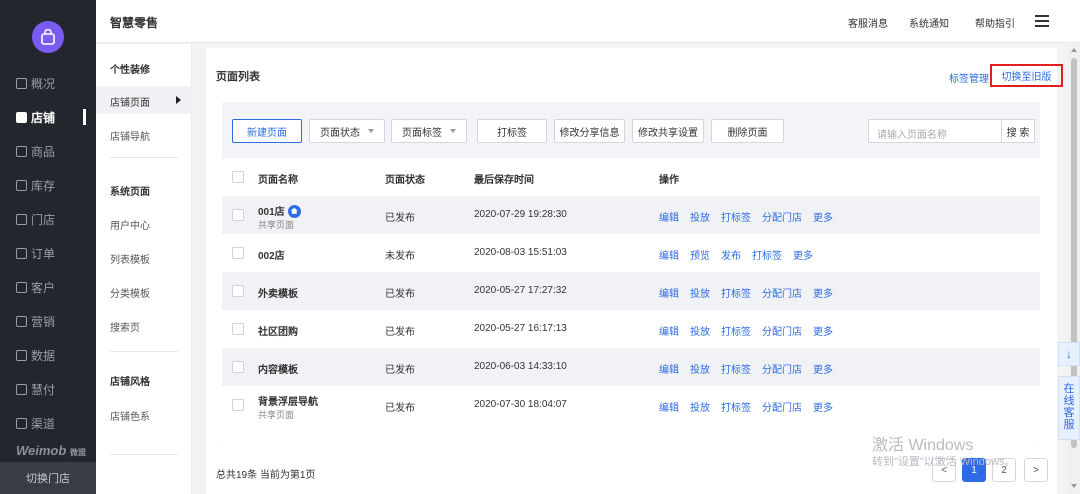  What do you see at coordinates (48, 355) in the screenshot?
I see `nav-item-8: 数据` at bounding box center [48, 355].